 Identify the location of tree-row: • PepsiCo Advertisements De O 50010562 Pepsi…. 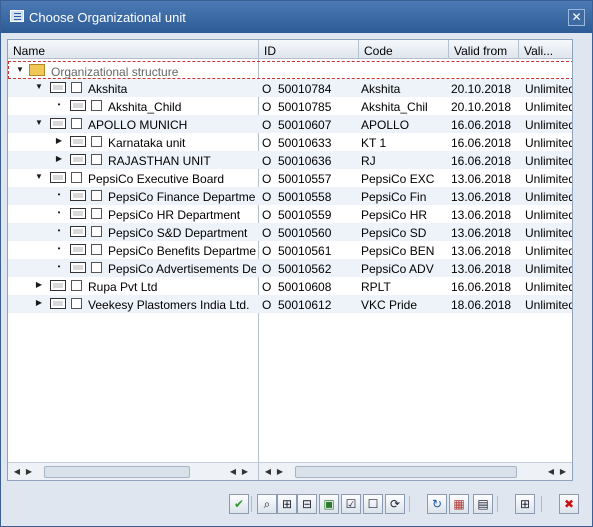
(290, 268).